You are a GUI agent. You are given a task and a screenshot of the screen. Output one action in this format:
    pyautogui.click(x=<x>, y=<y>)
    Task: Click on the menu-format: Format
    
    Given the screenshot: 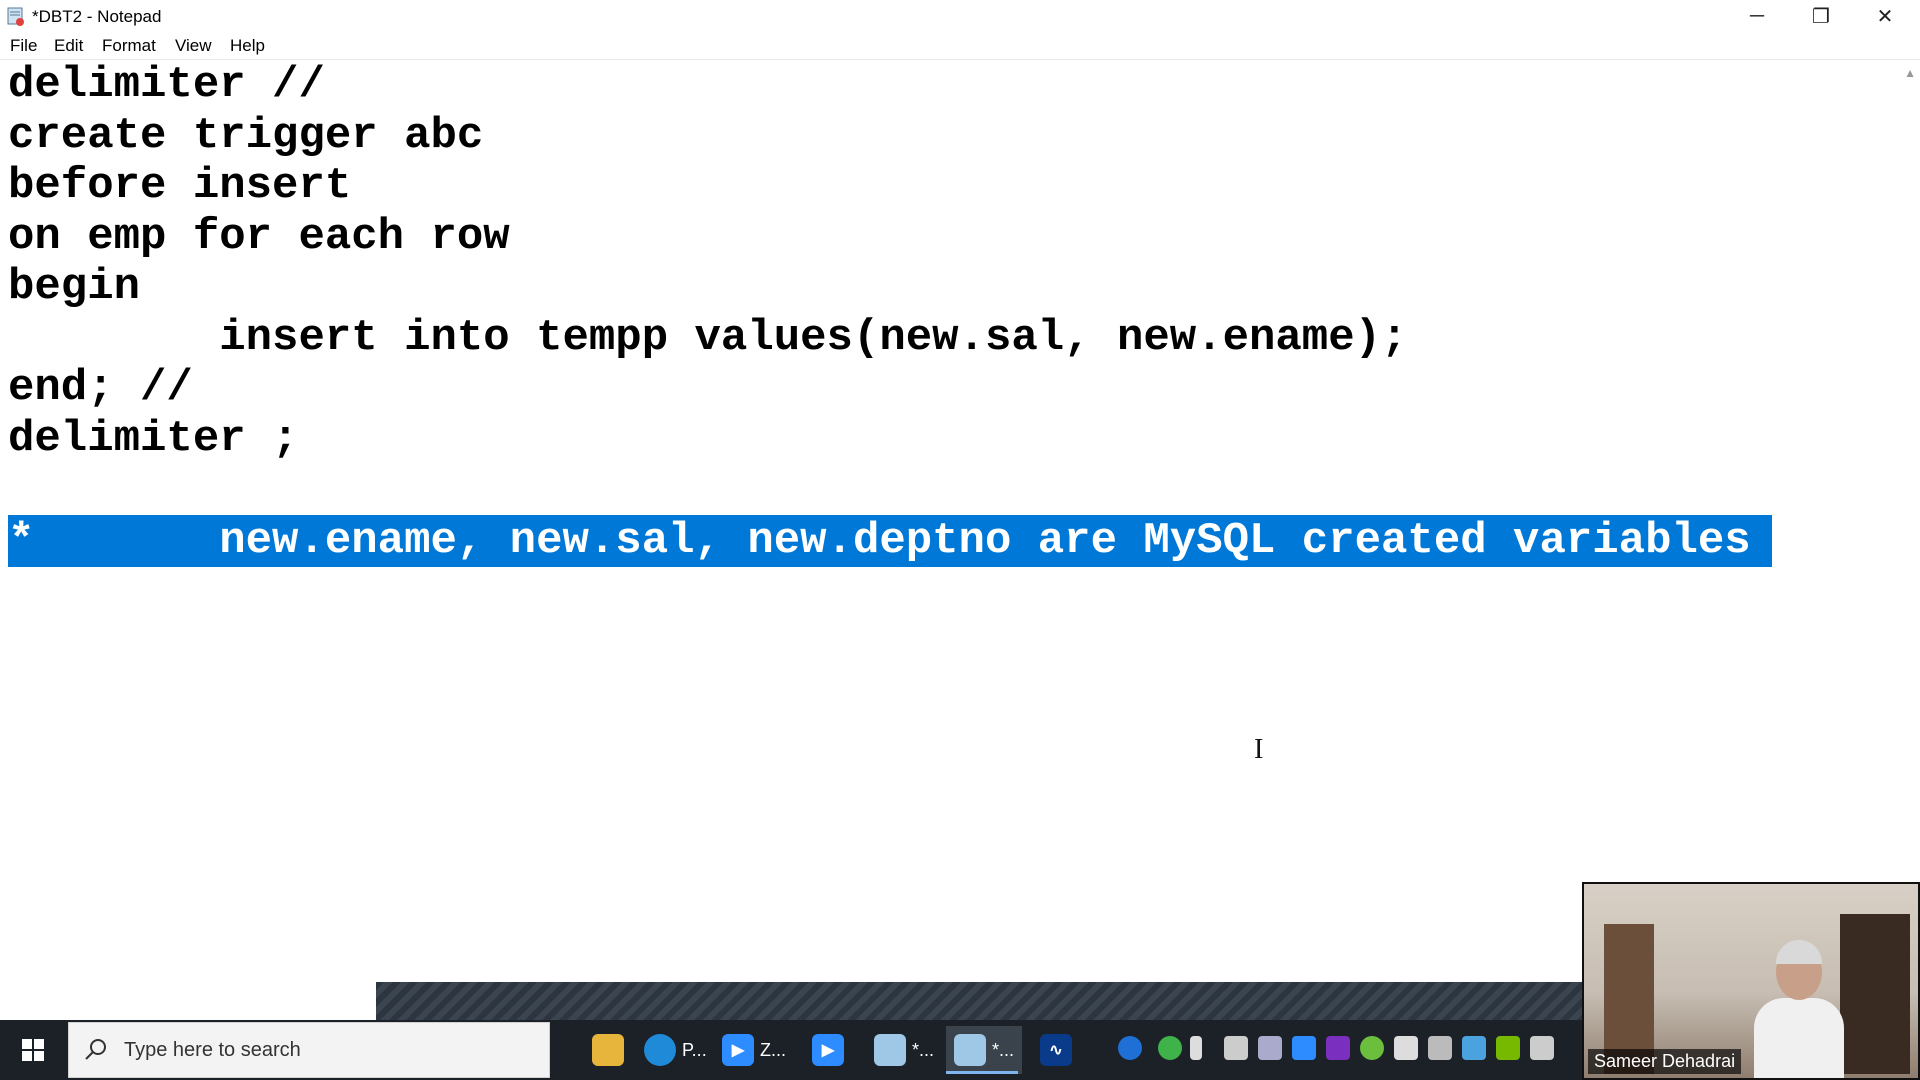 What is the action you would take?
    pyautogui.click(x=129, y=46)
    